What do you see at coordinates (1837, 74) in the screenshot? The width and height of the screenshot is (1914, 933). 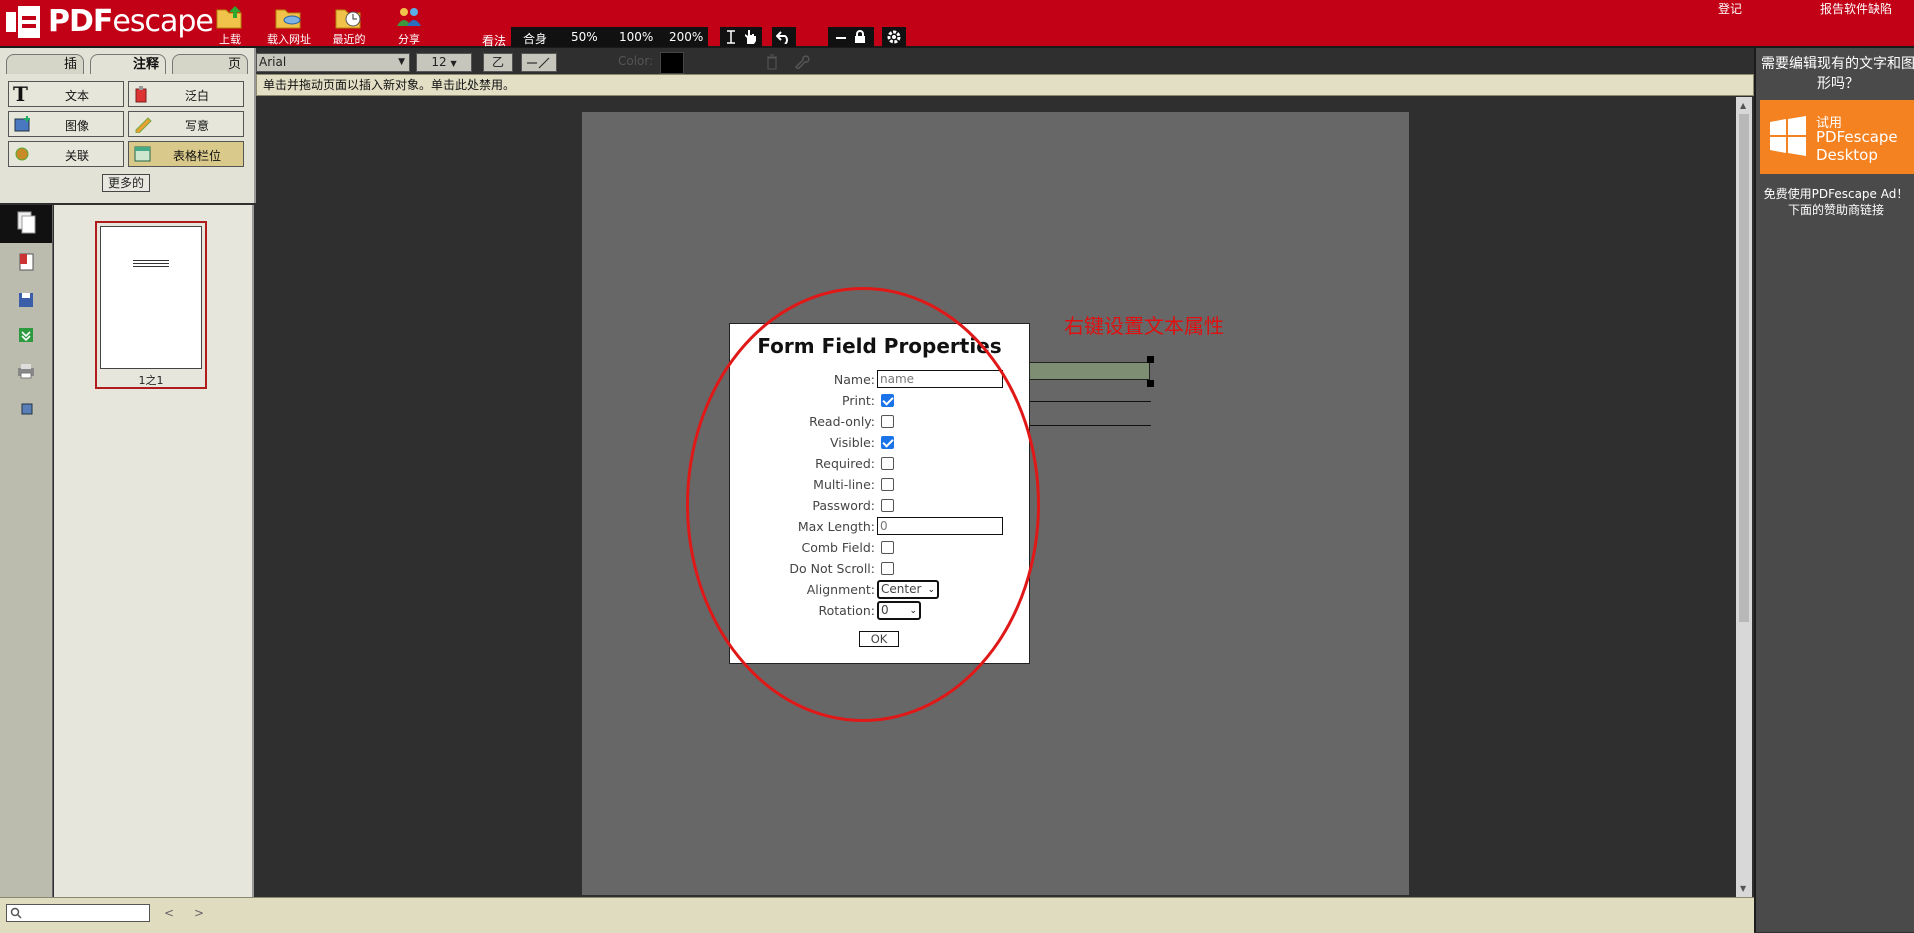 I see `ad-question: 需要编辑现有的文字和图形吗？` at bounding box center [1837, 74].